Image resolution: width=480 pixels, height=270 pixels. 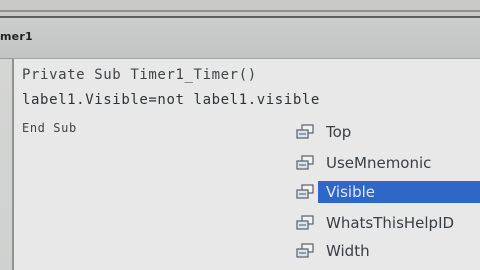 What do you see at coordinates (139, 75) in the screenshot?
I see `code-line: Private Sub Timer1_Timer()` at bounding box center [139, 75].